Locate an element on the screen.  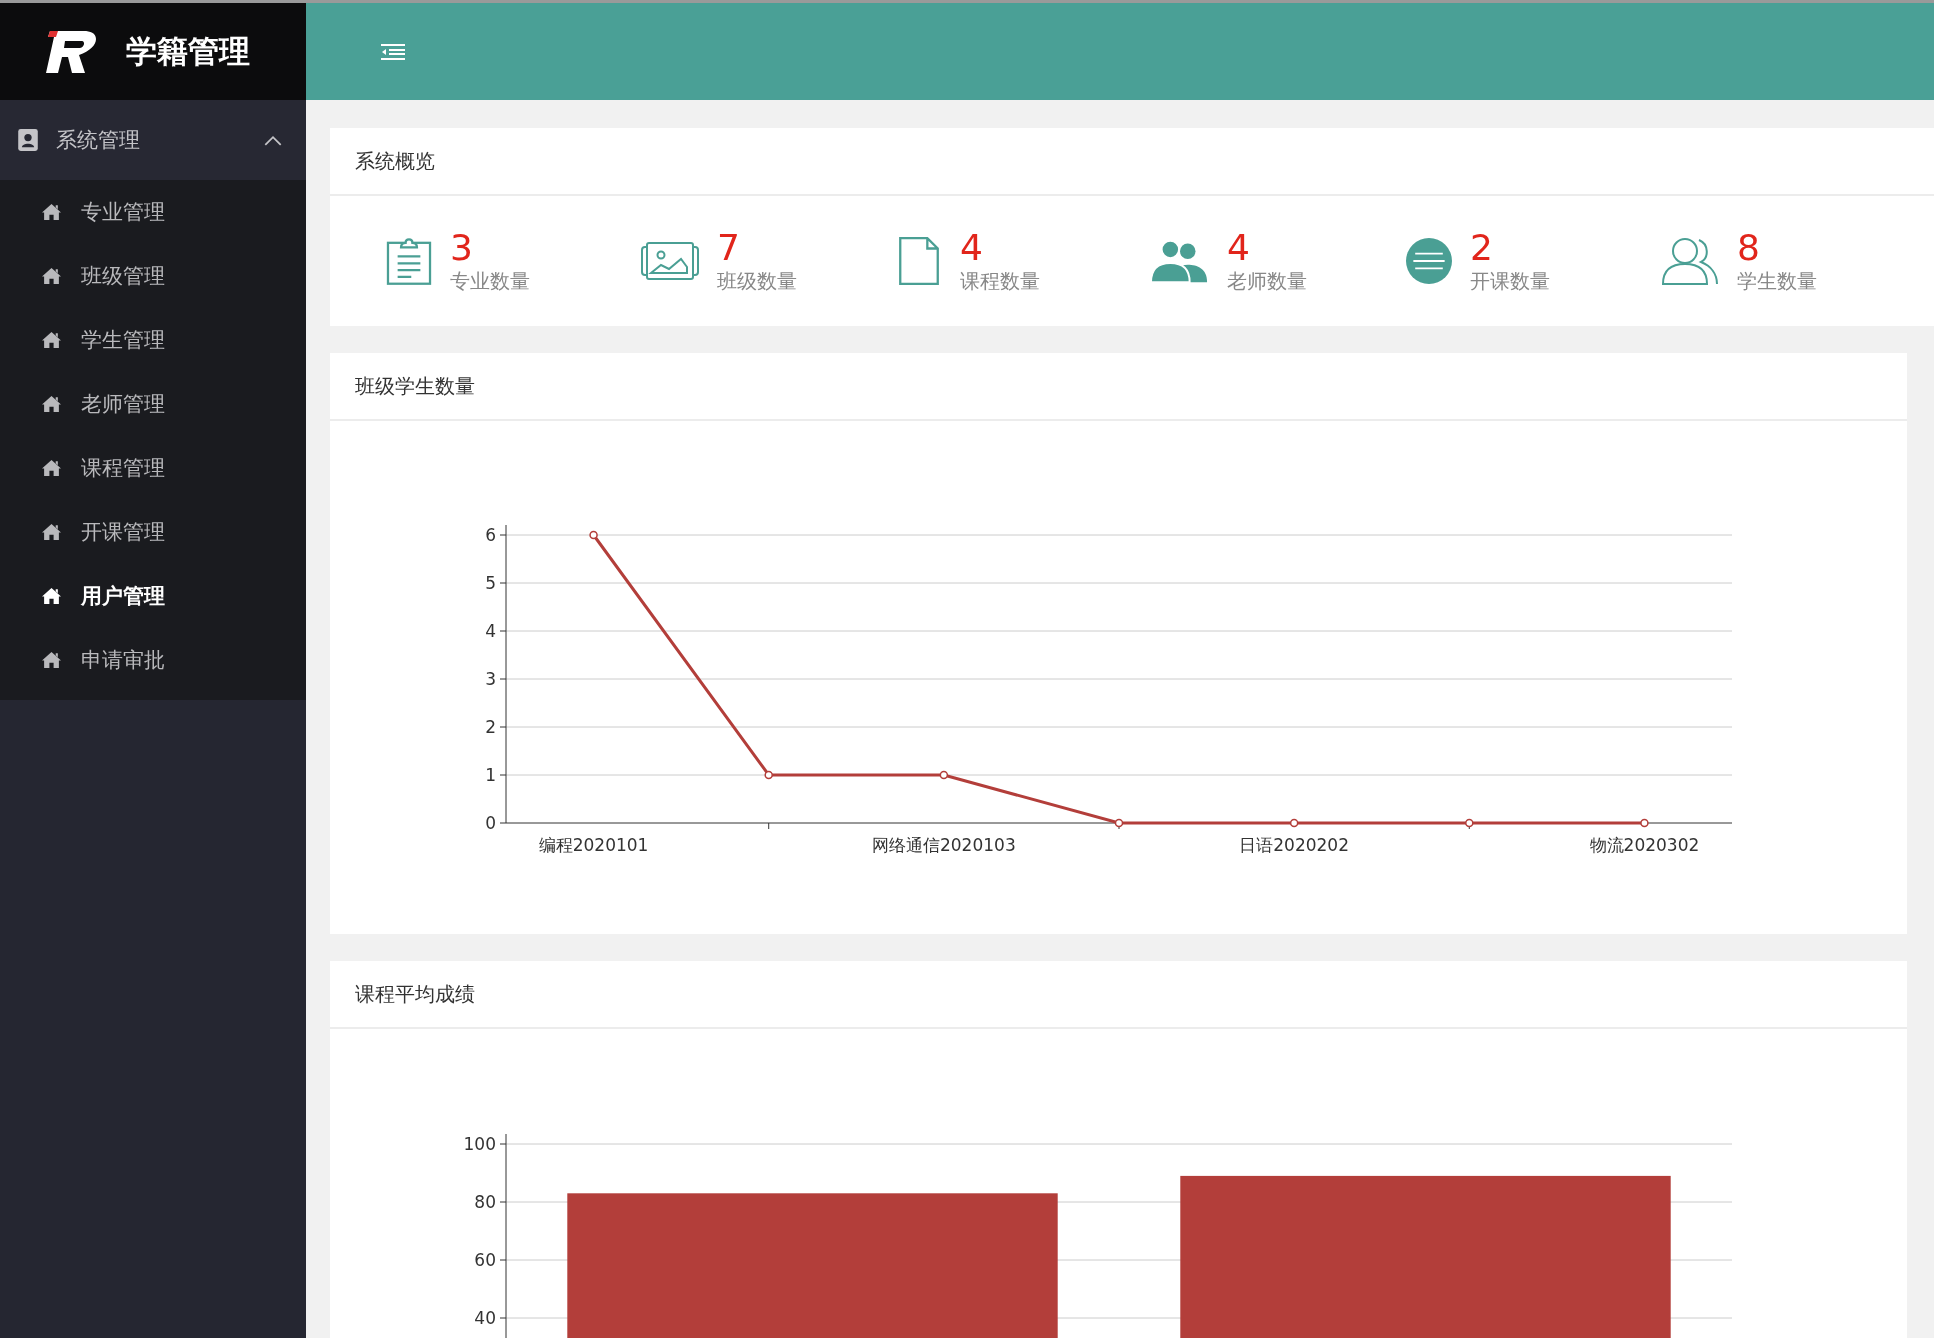
axis-label: 5 is located at coordinates (490, 583).